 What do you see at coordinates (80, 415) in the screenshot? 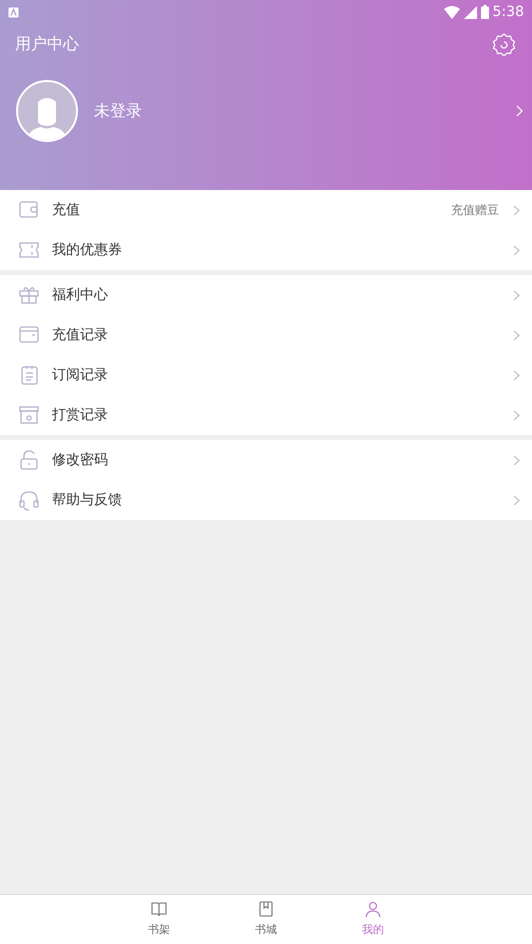
I see `menu-label: 打赏记录` at bounding box center [80, 415].